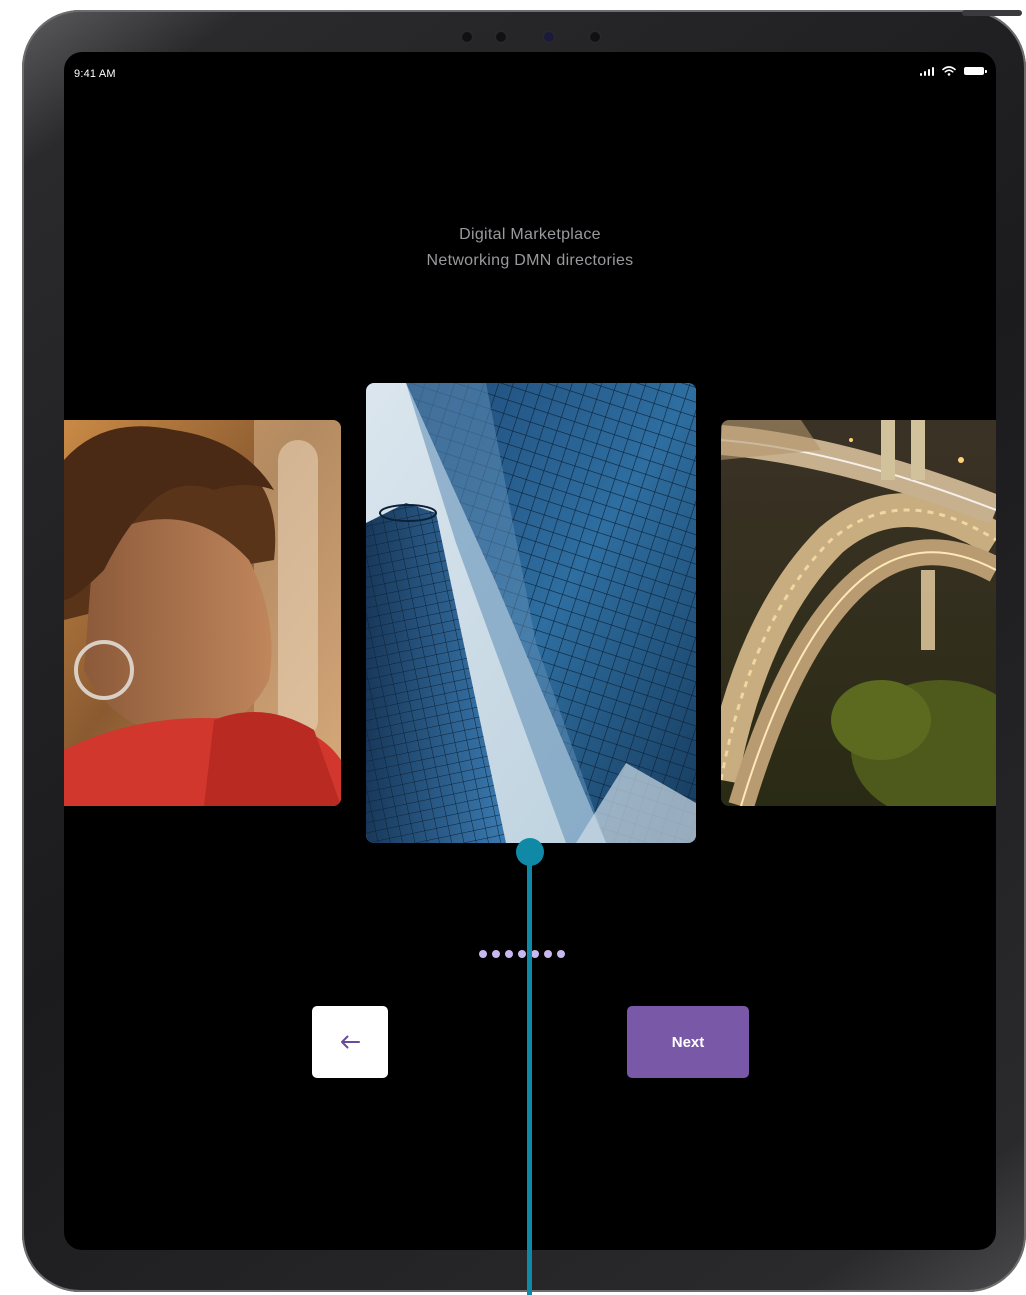  I want to click on headline-subtitle: Networking DMN directories, so click(530, 260).